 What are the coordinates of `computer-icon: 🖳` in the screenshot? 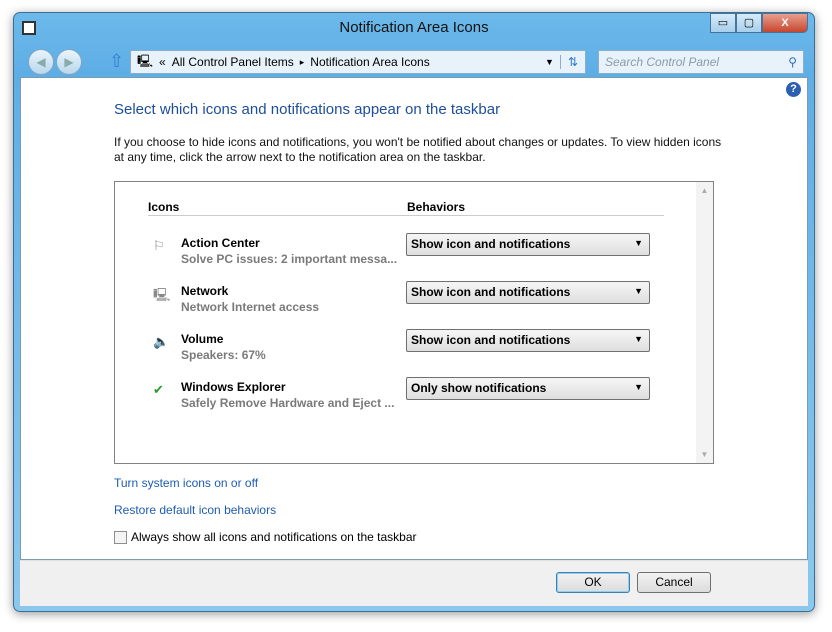 It's located at (145, 60).